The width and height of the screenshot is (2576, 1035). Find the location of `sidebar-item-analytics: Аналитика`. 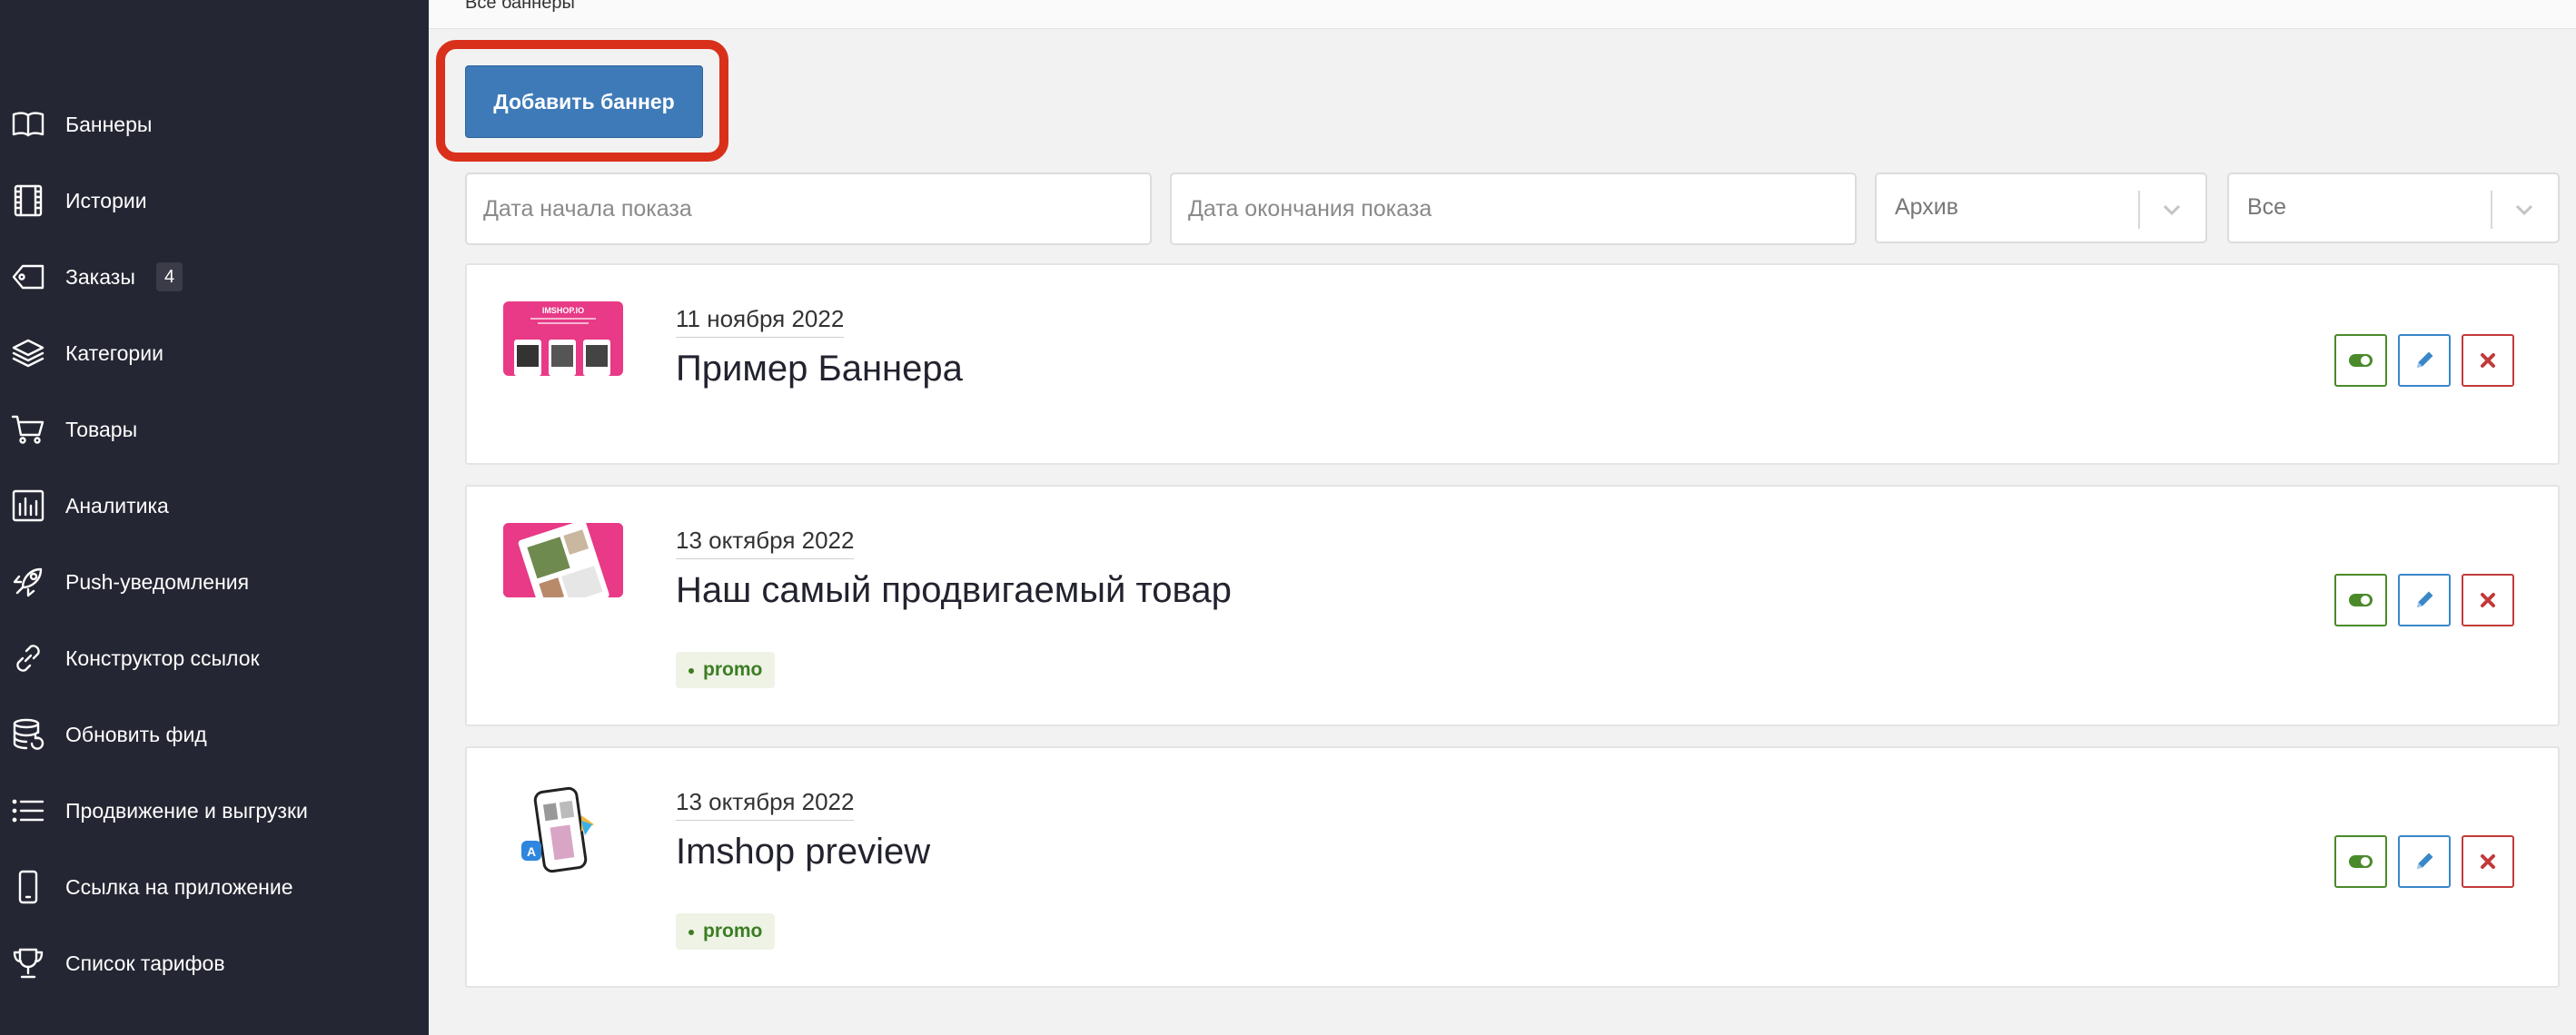

sidebar-item-analytics: Аналитика is located at coordinates (214, 505).